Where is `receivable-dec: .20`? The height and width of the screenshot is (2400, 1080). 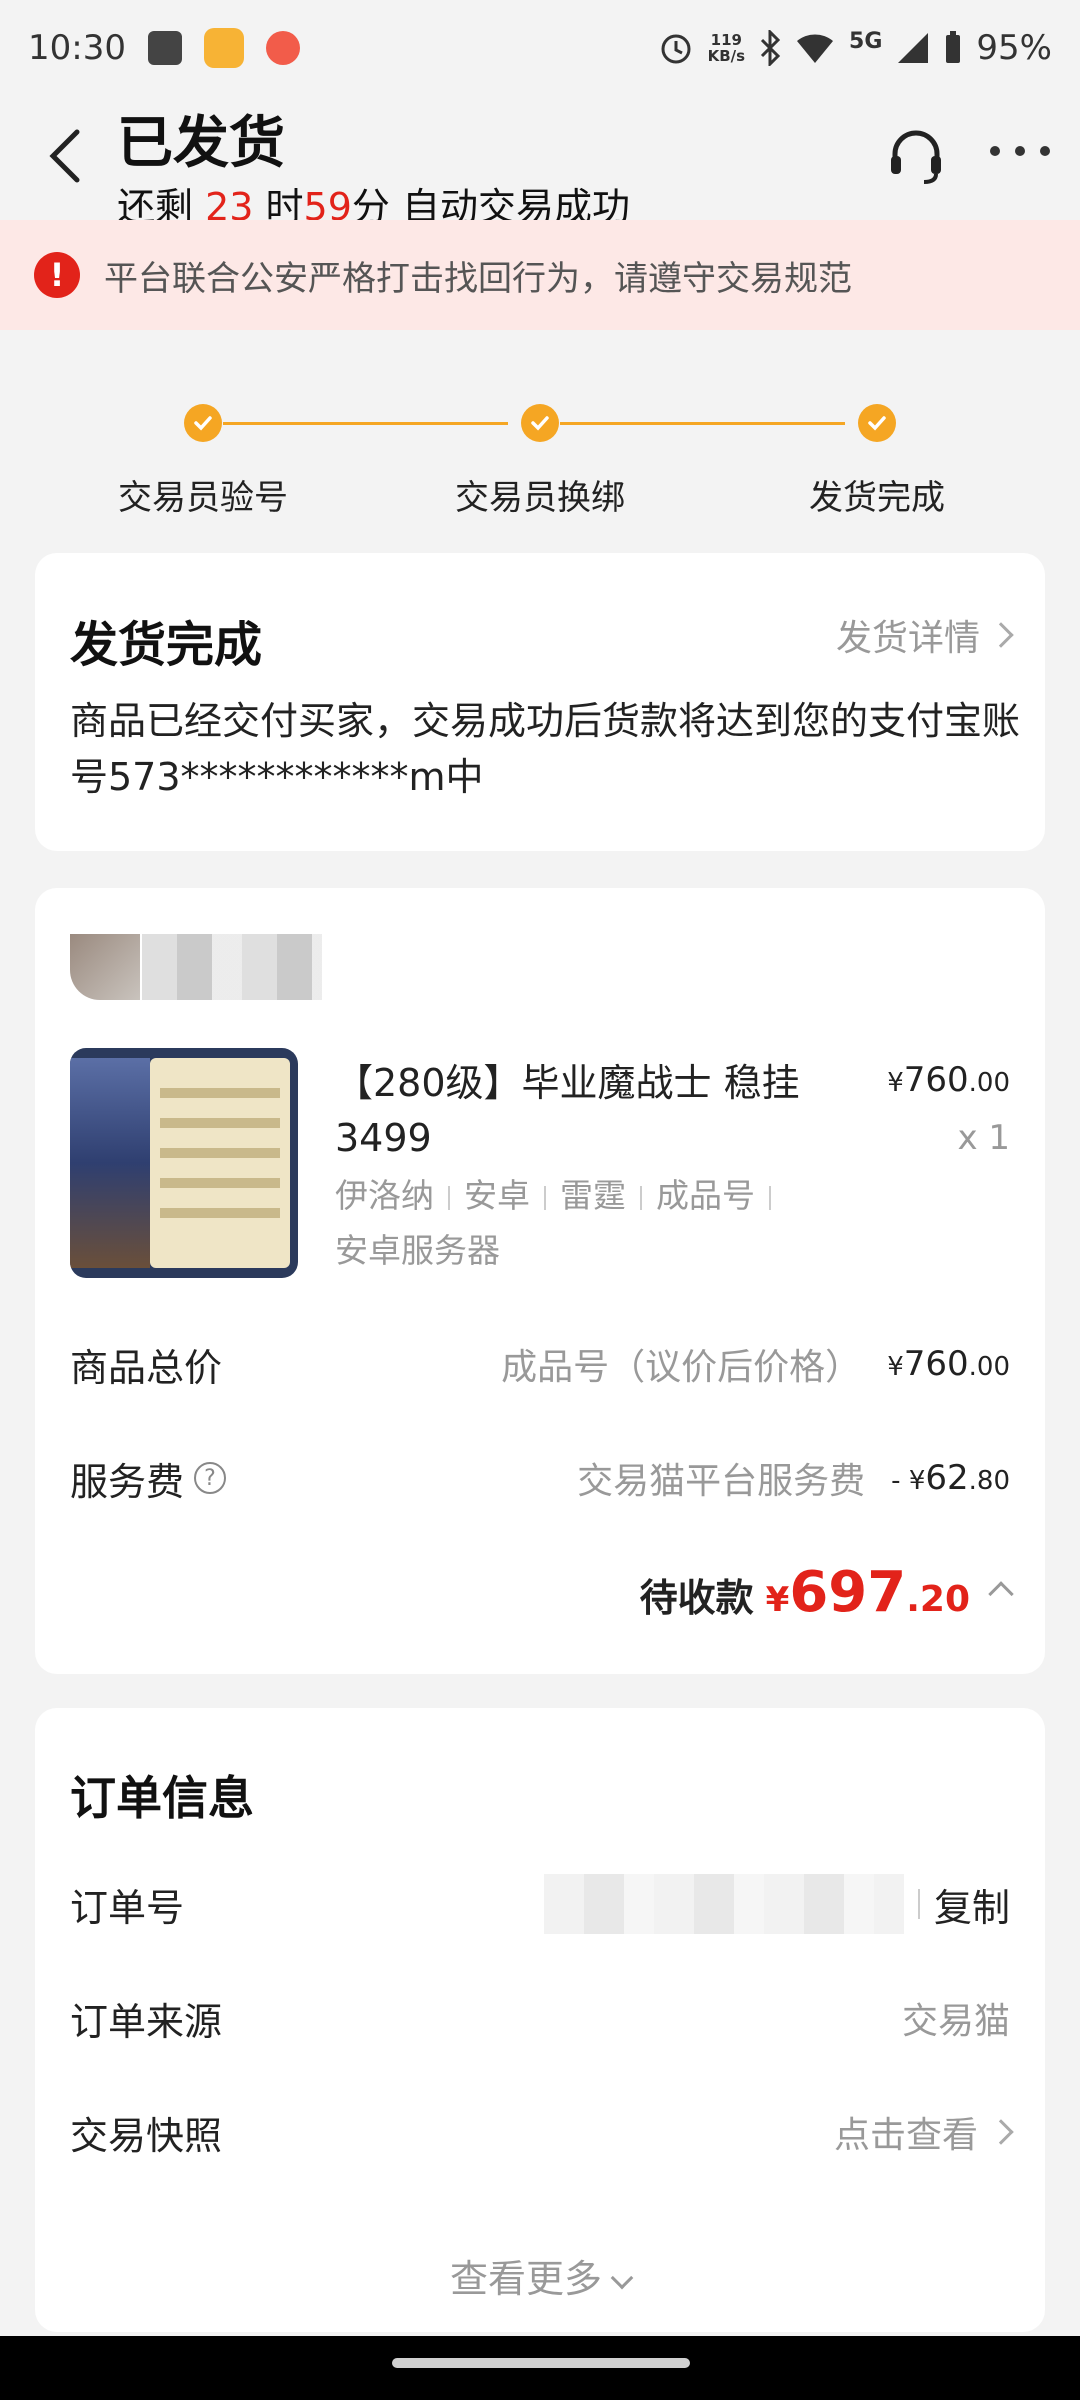
receivable-dec: .20 is located at coordinates (938, 1599).